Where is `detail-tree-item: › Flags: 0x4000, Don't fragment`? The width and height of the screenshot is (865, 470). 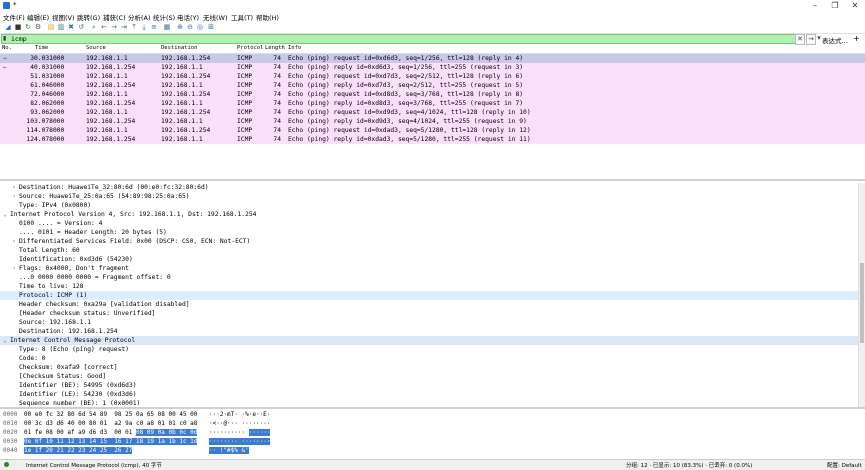 detail-tree-item: › Flags: 0x4000, Don't fragment is located at coordinates (429, 268).